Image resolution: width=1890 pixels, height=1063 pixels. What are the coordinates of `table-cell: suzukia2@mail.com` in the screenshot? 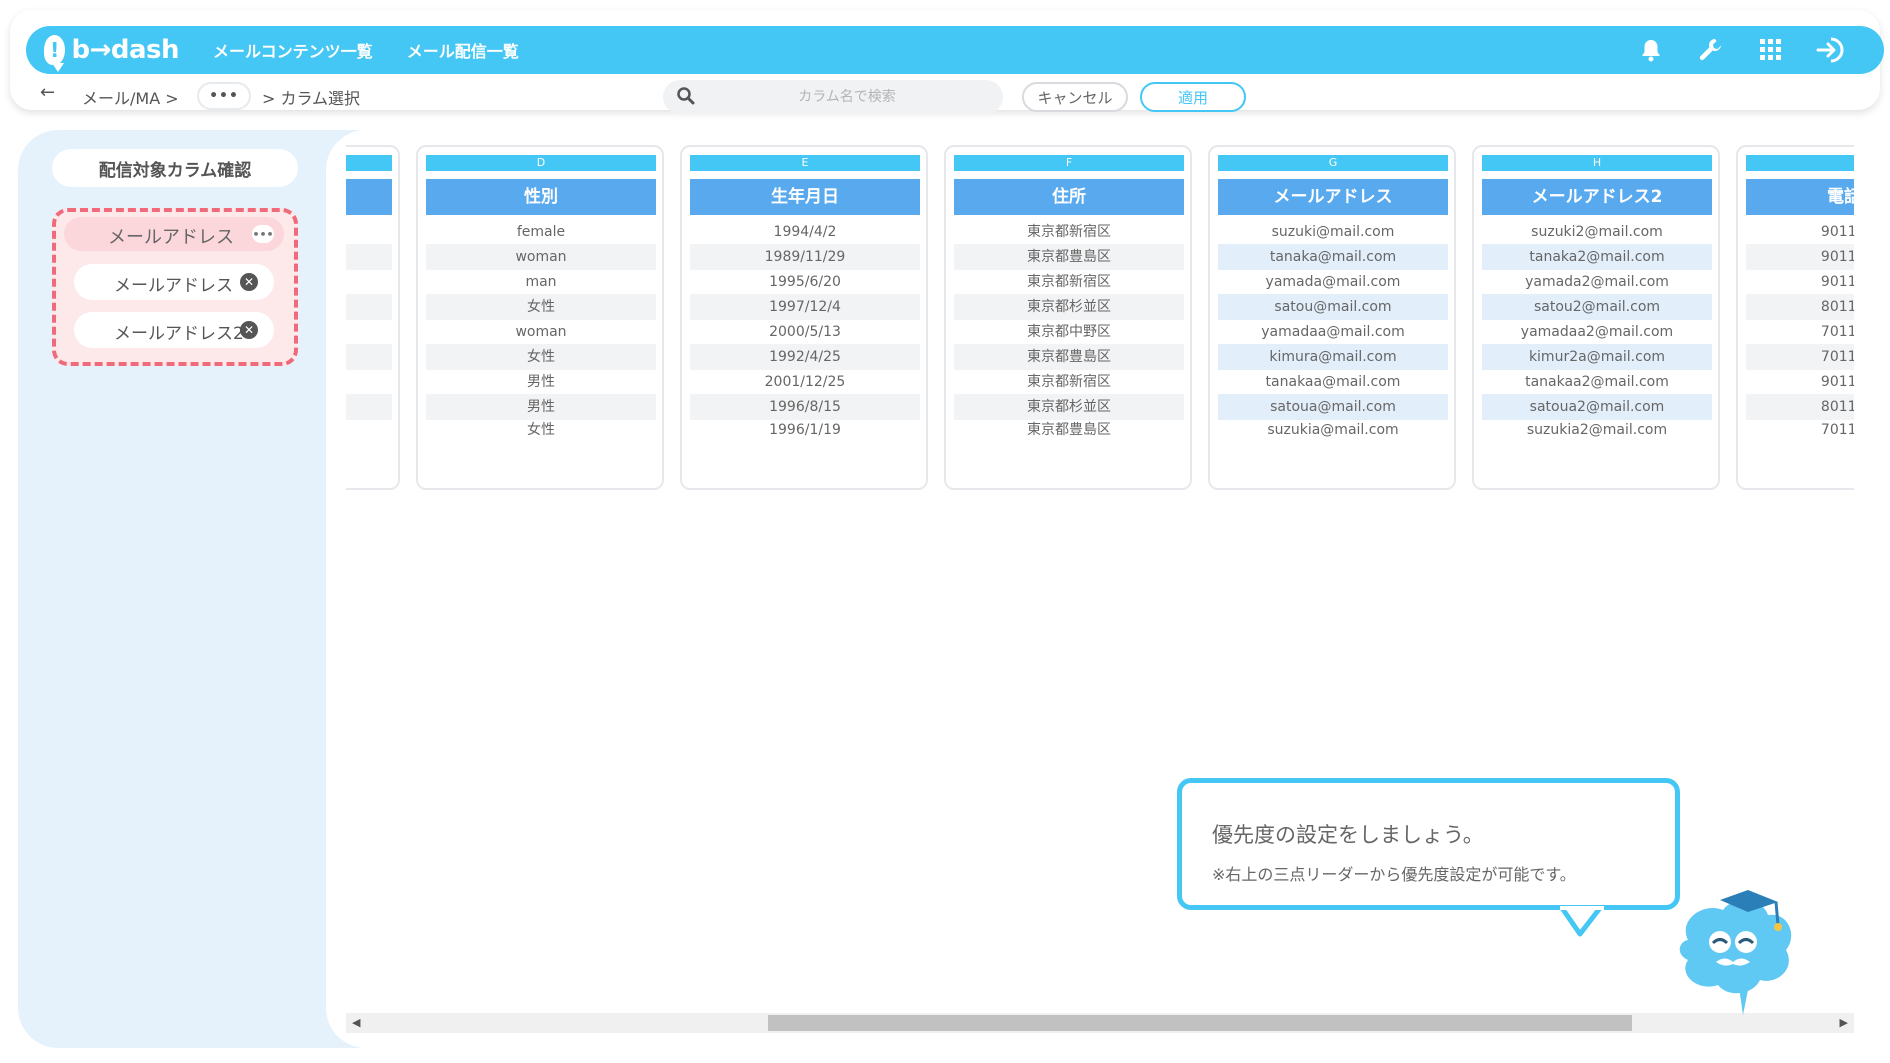 It's located at (1597, 430).